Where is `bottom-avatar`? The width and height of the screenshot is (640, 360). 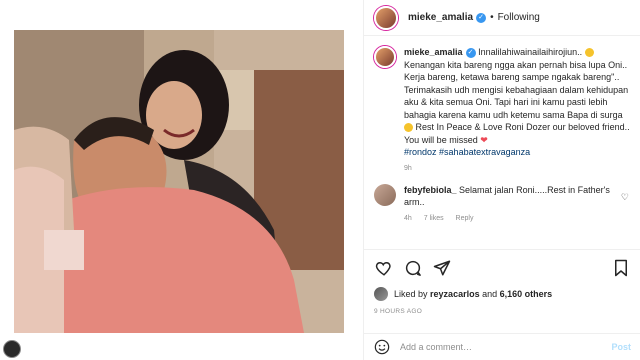
bottom-avatar is located at coordinates (12, 349).